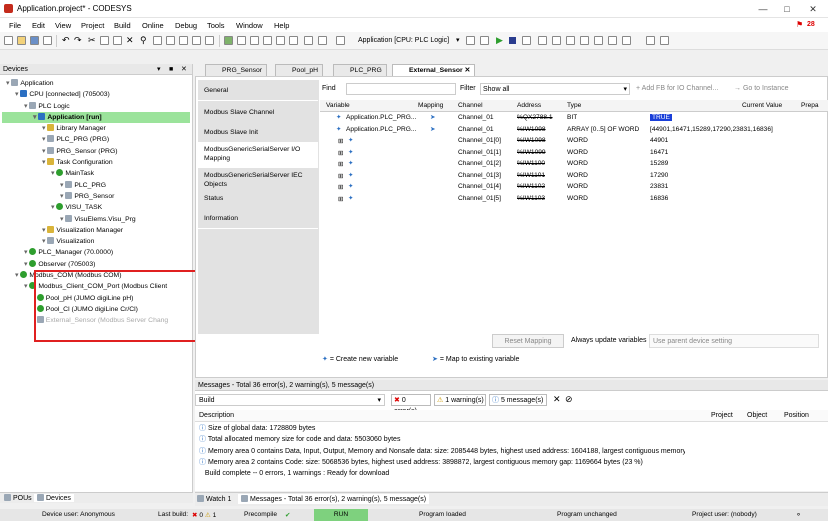  Describe the element at coordinates (249, 25) in the screenshot. I see `menu-window: Window` at that location.